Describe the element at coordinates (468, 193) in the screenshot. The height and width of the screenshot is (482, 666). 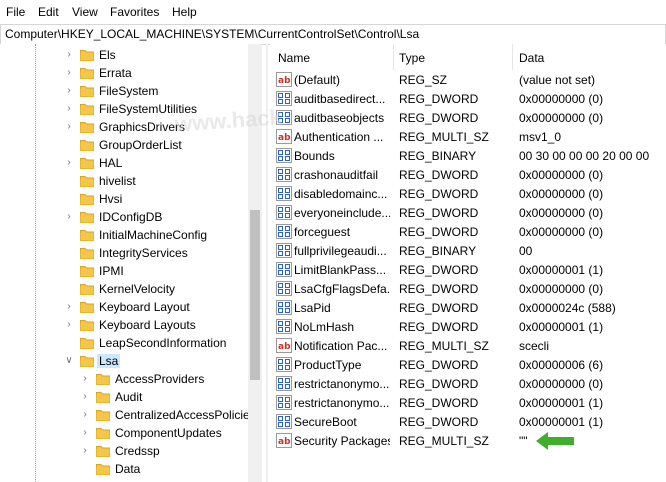
I see `table-row: disabledomainc... REG_DWORD 0x00000000 (0)` at that location.